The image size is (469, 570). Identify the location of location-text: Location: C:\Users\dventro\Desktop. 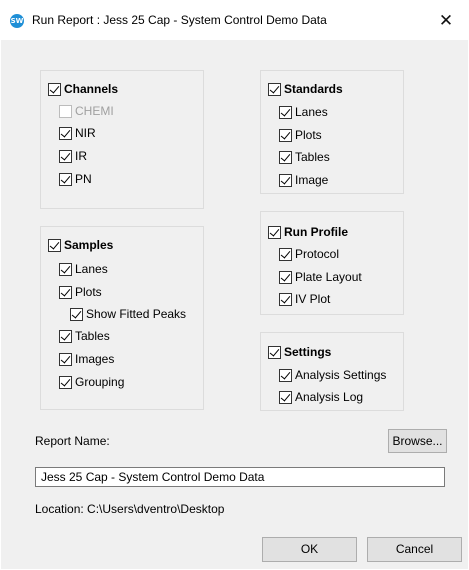
(130, 509).